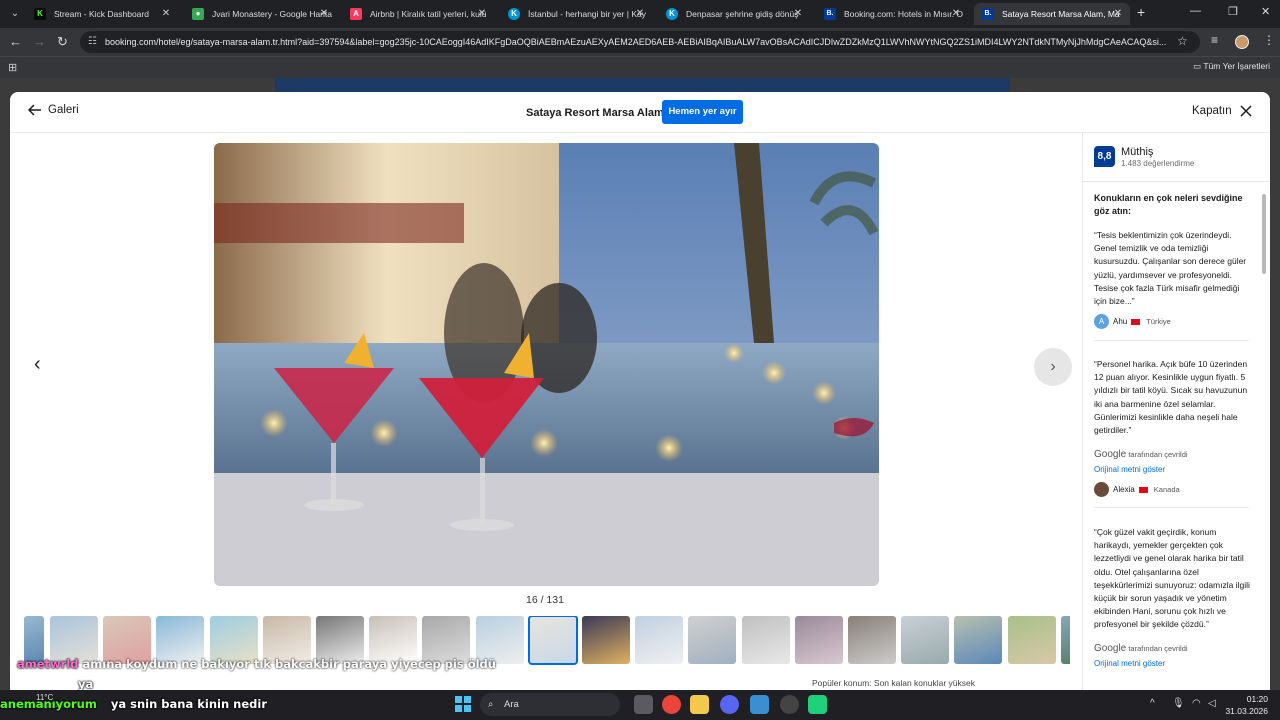  What do you see at coordinates (428, 14) in the screenshot?
I see `tab-title: Airbnb | Kiralık tatil yerleri, kulü` at bounding box center [428, 14].